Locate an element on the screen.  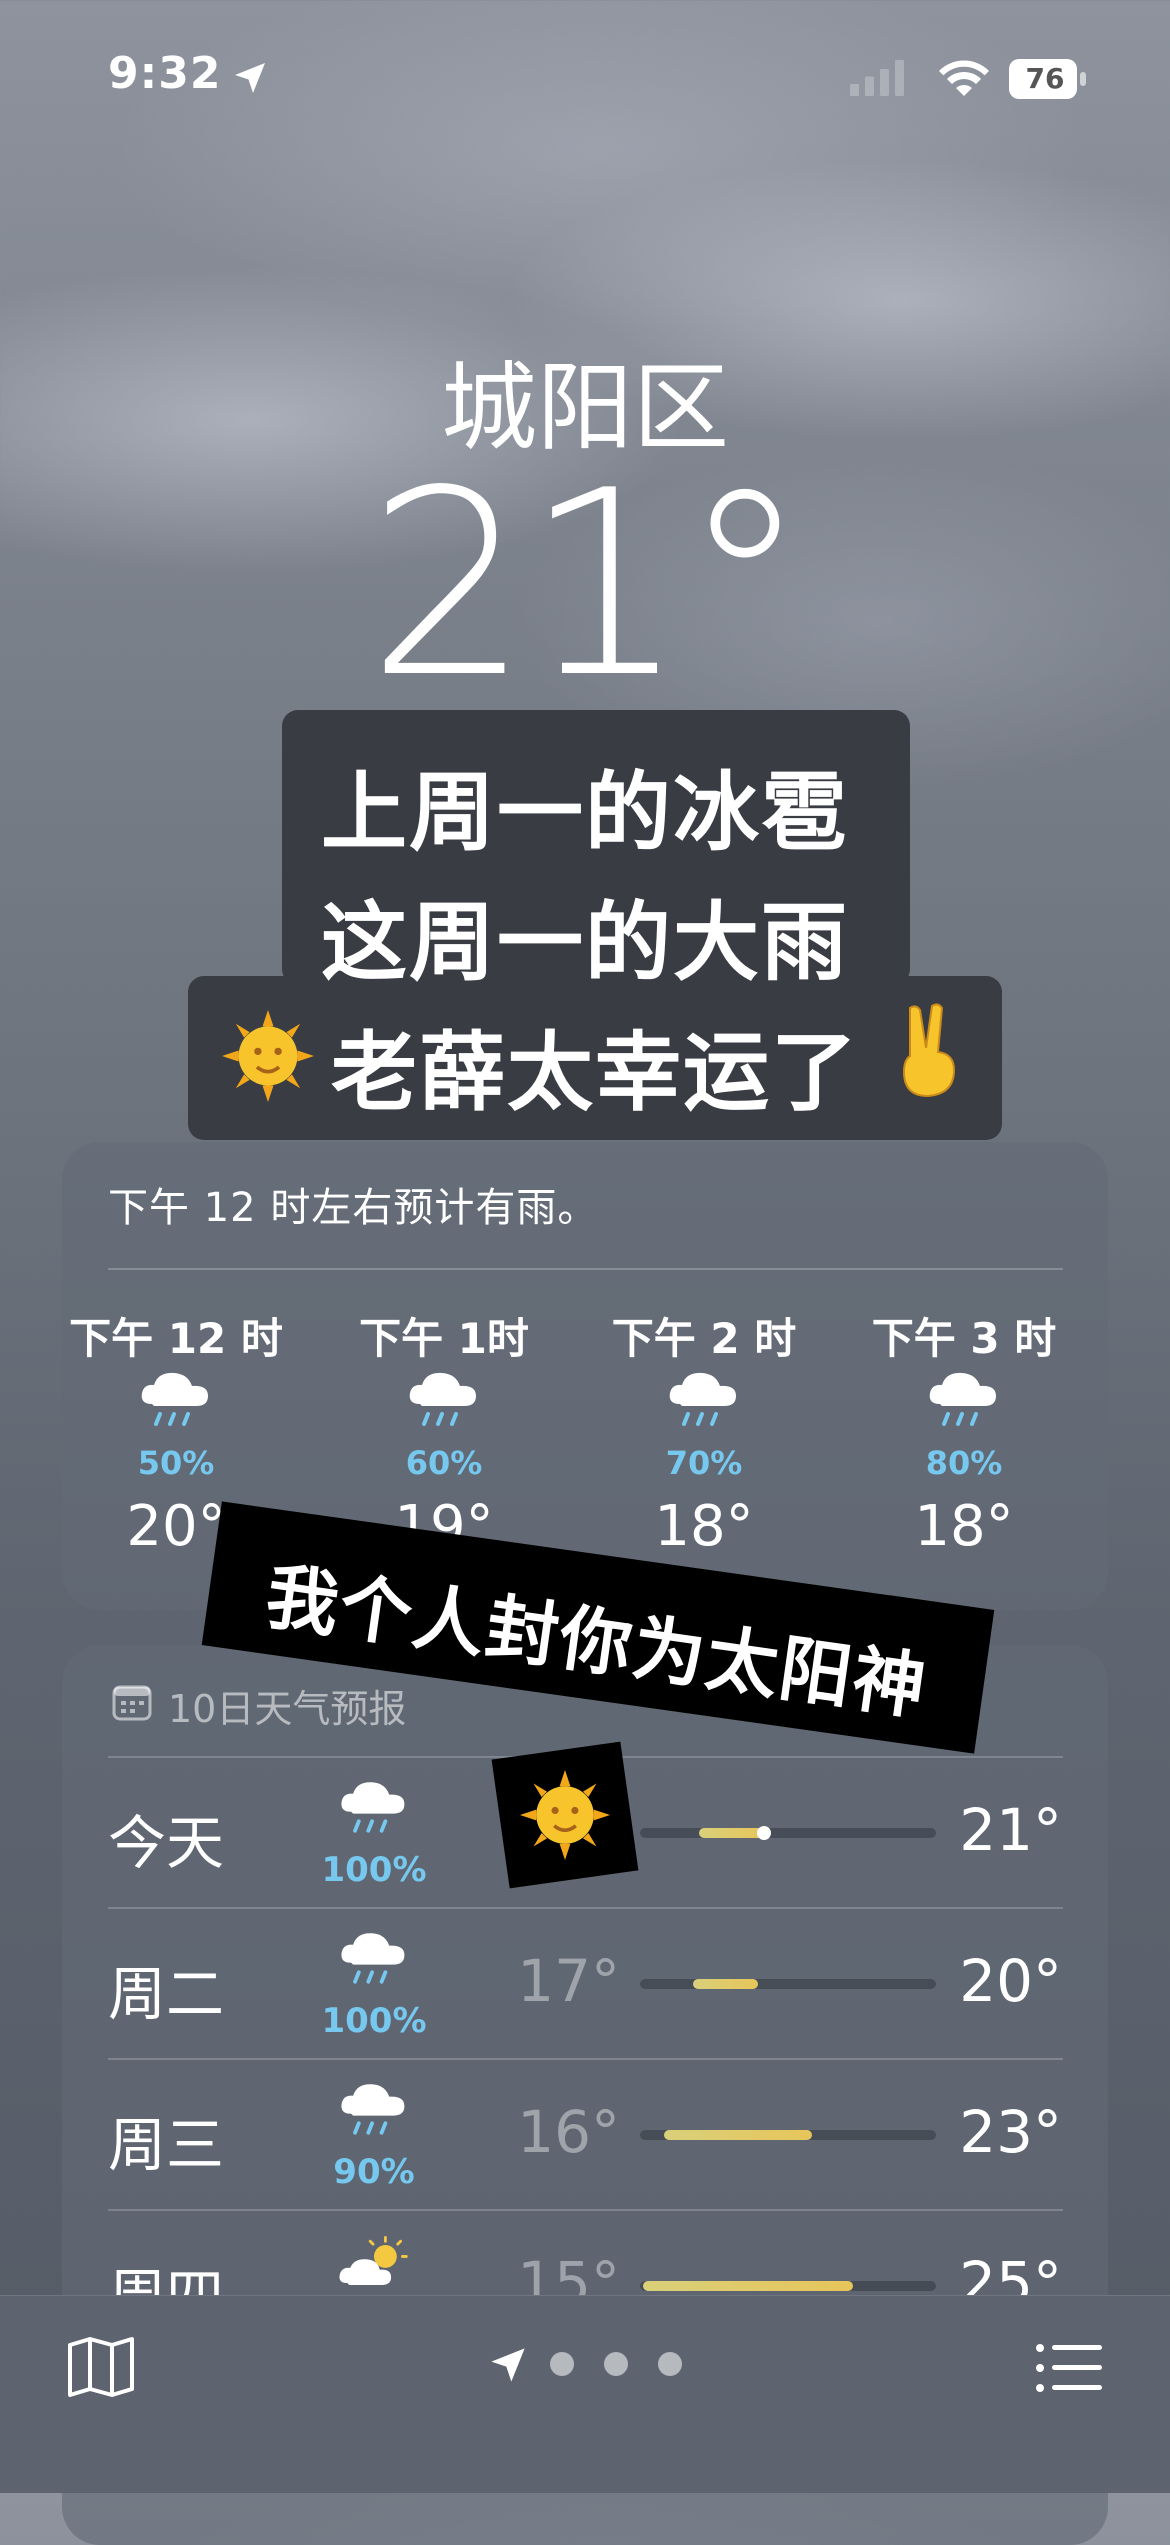
day-high: 23° is located at coordinates (1010, 2132).